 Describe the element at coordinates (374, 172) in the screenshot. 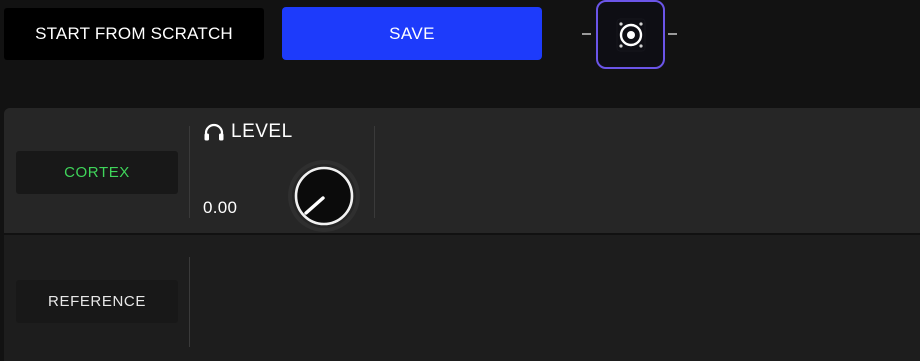

I see `level-divider` at that location.